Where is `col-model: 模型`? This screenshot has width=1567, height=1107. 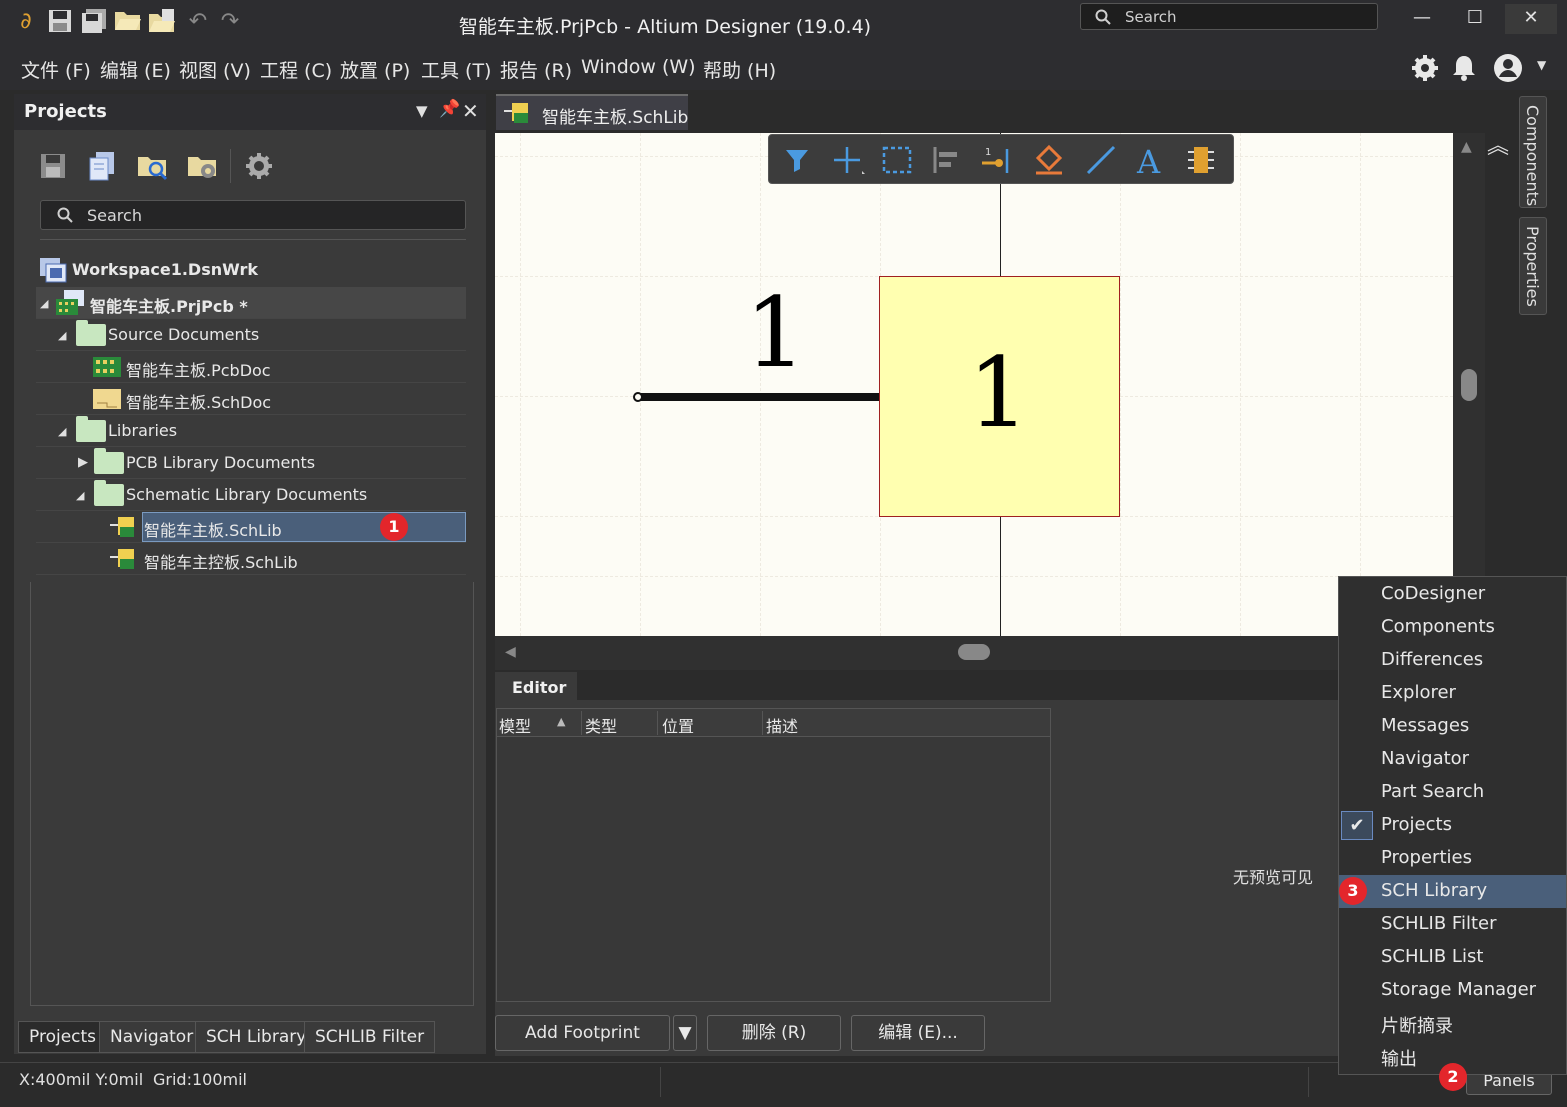 col-model: 模型 is located at coordinates (515, 725).